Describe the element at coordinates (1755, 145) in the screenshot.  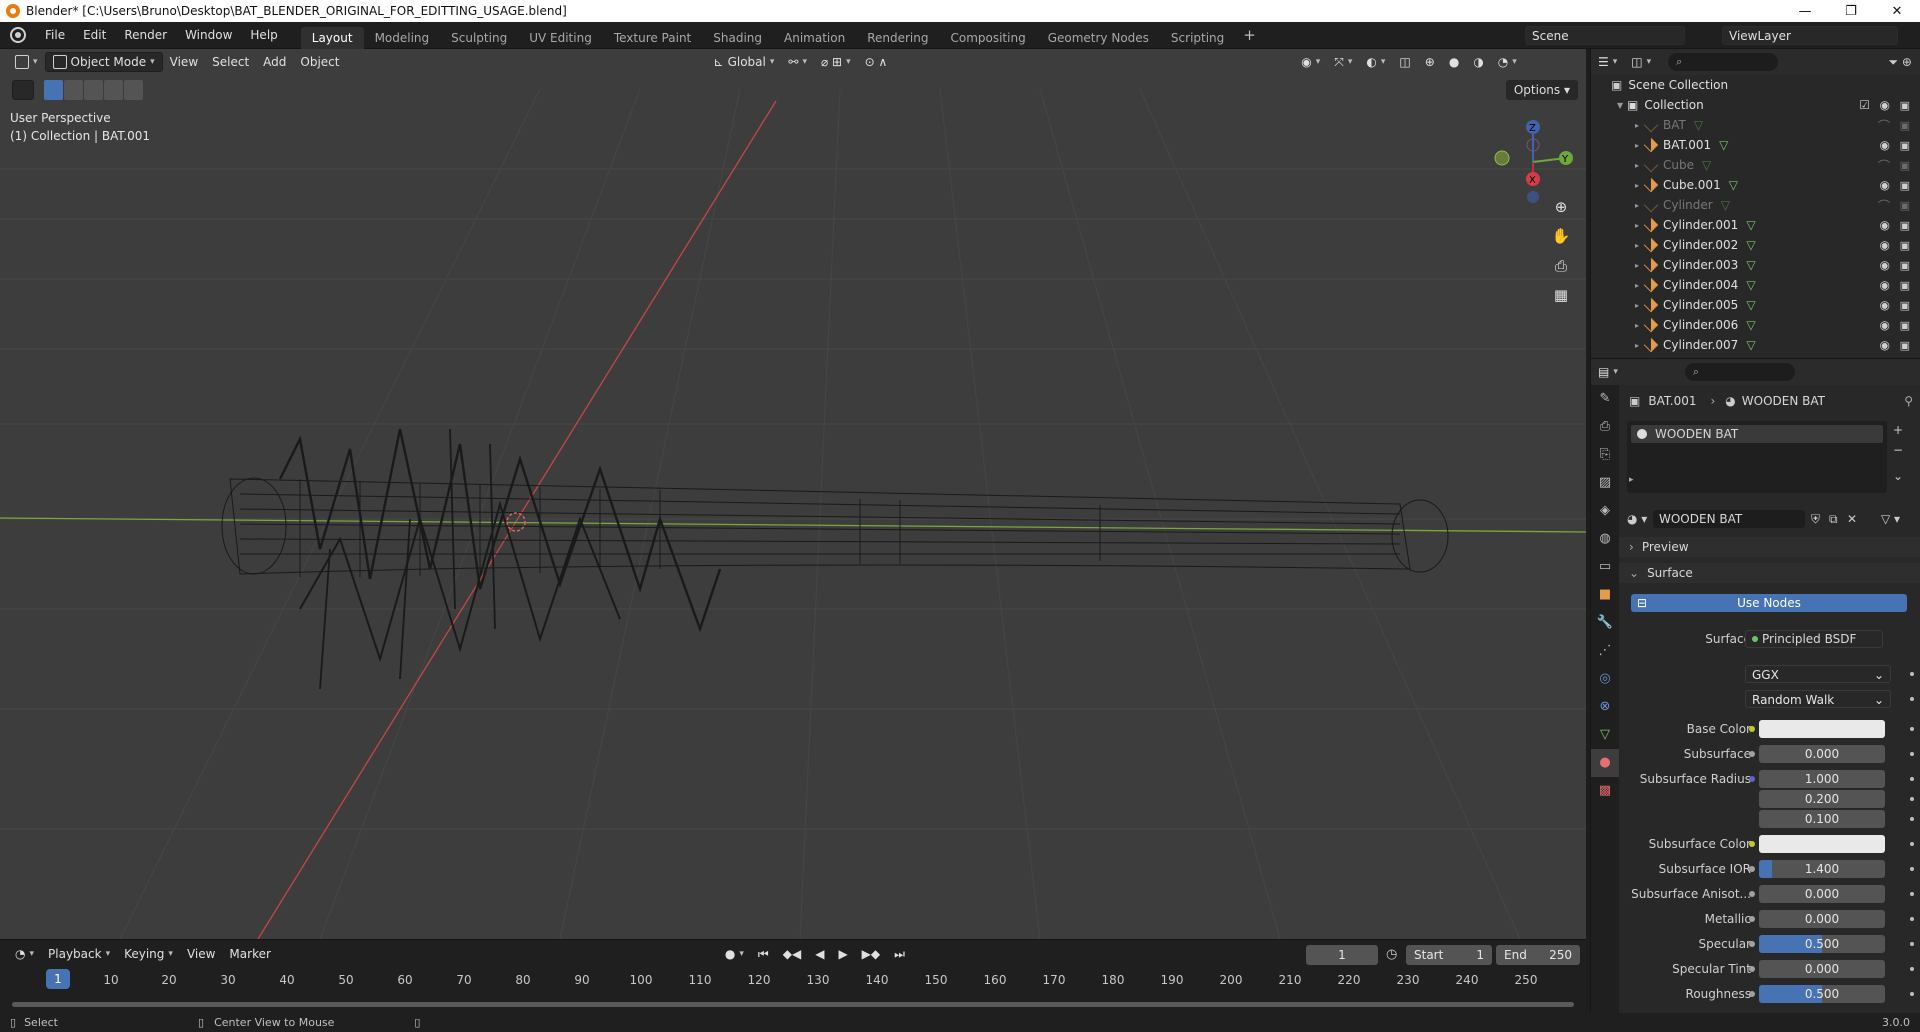
I see `outliner-item: ▸ BAT.001 ▽ ◉ ▣` at that location.